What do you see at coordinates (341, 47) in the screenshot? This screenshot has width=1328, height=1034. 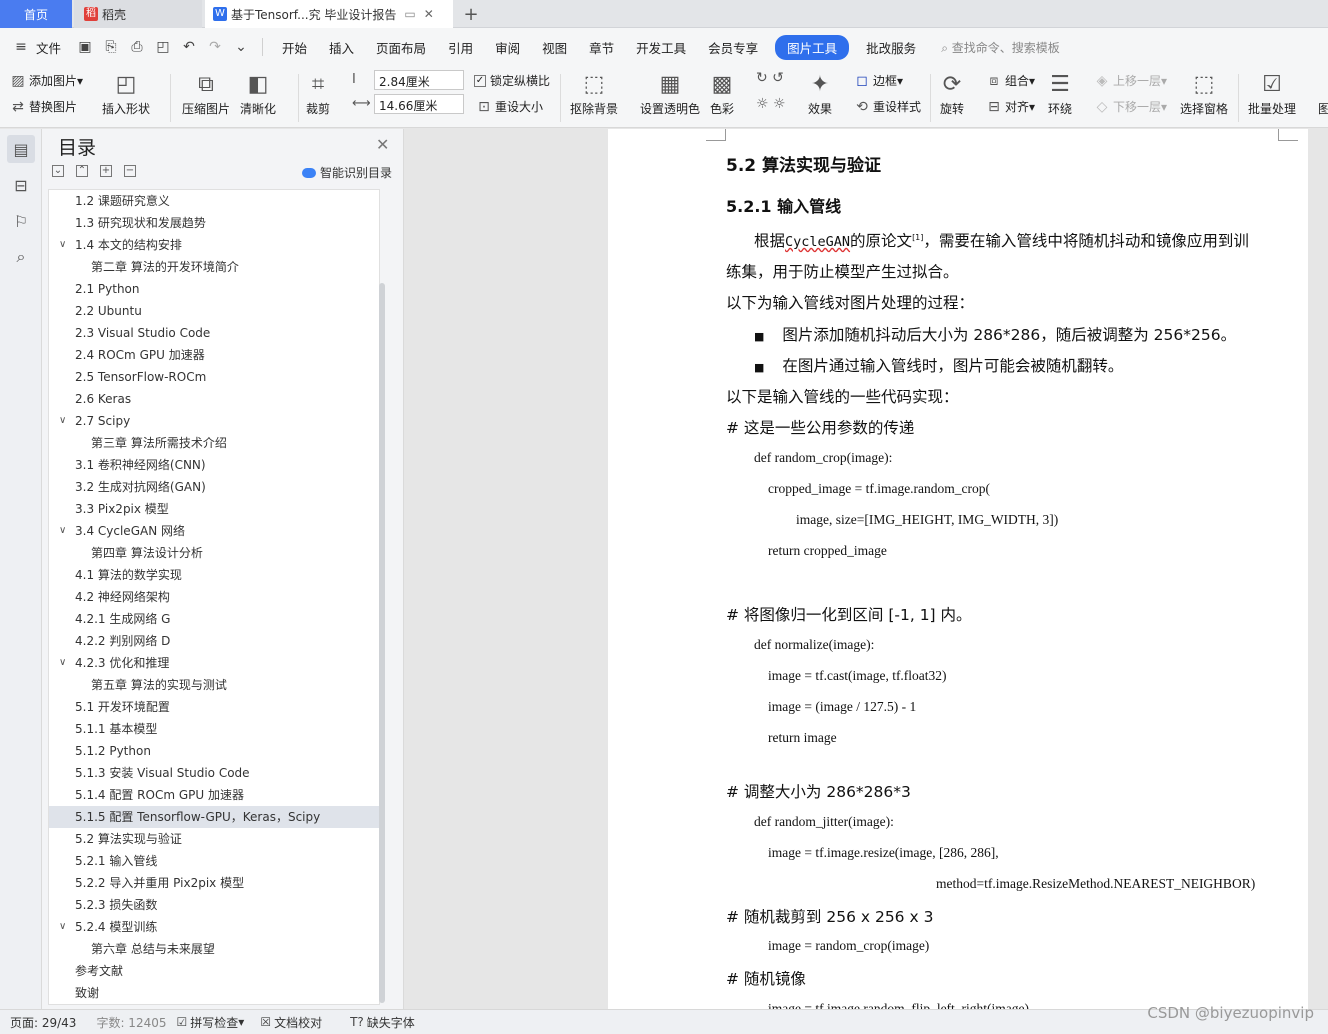 I see `menu-item: 插入` at bounding box center [341, 47].